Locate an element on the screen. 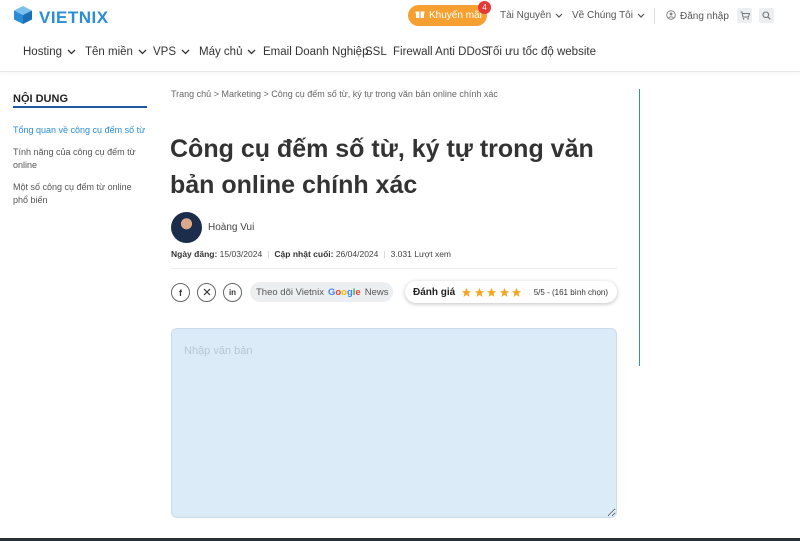 This screenshot has height=541, width=800. nav-item-label: Tối ưu tốc độ website is located at coordinates (541, 52).